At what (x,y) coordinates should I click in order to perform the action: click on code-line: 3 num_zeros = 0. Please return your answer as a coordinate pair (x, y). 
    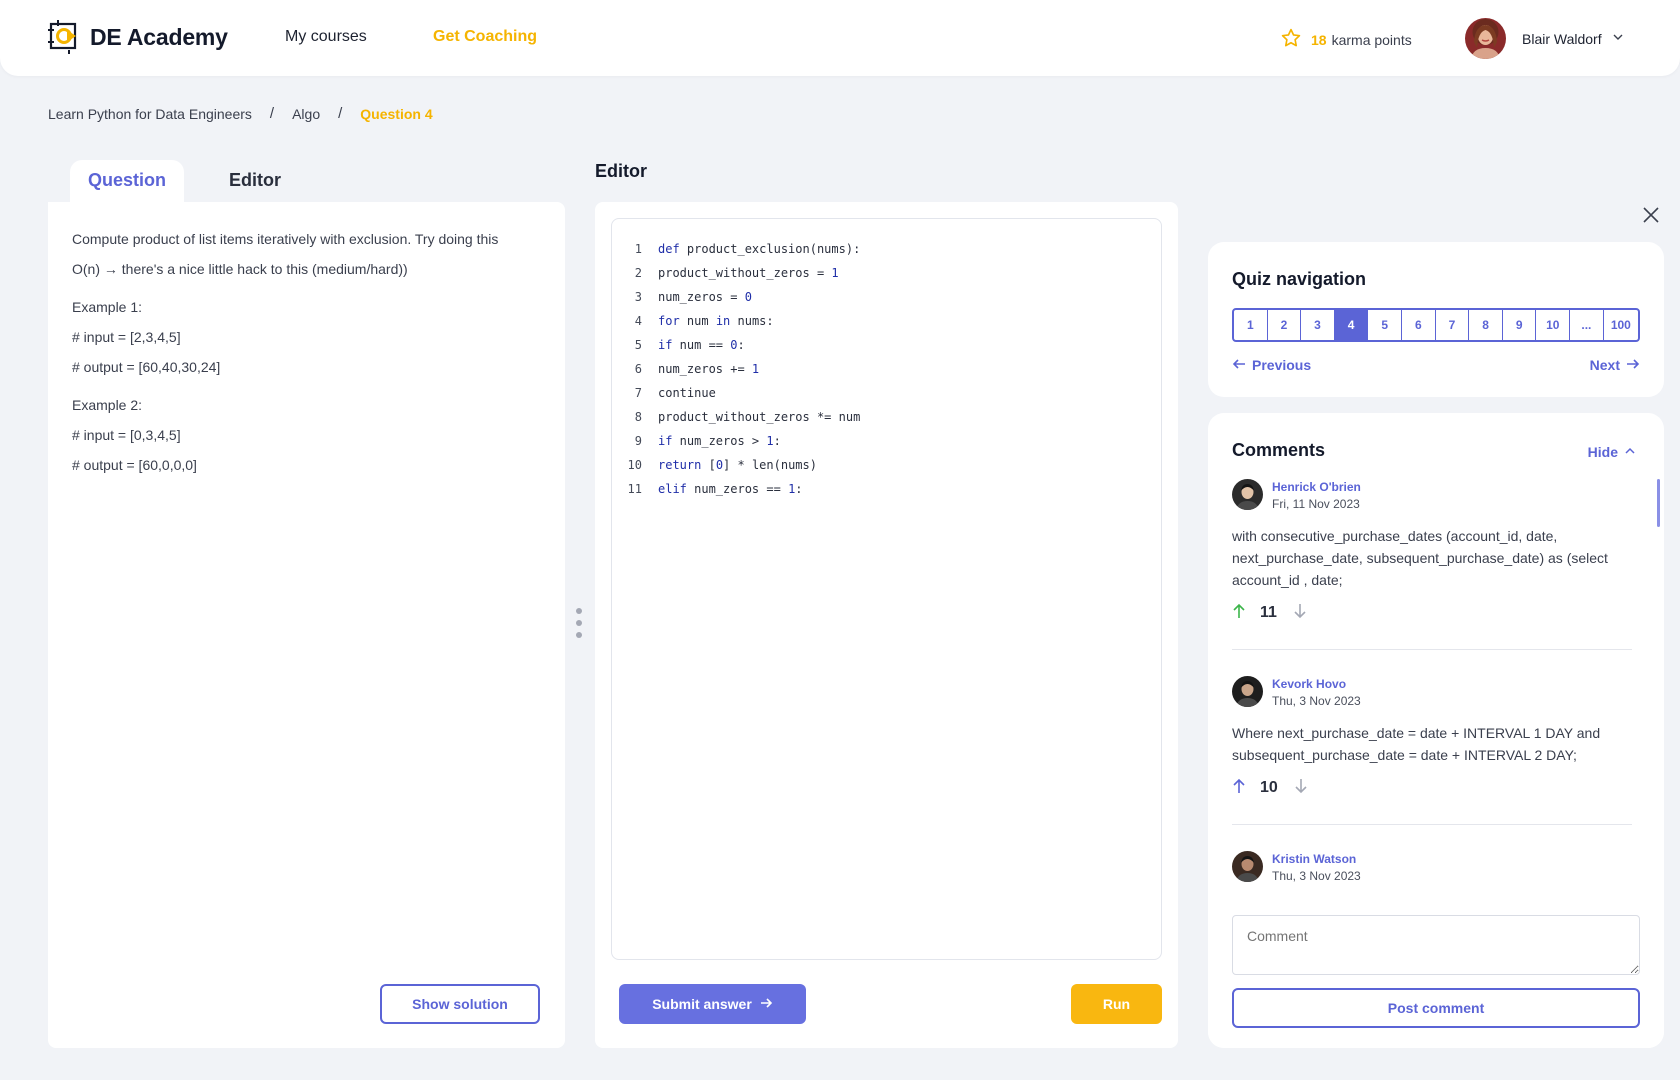
    Looking at the image, I should click on (886, 297).